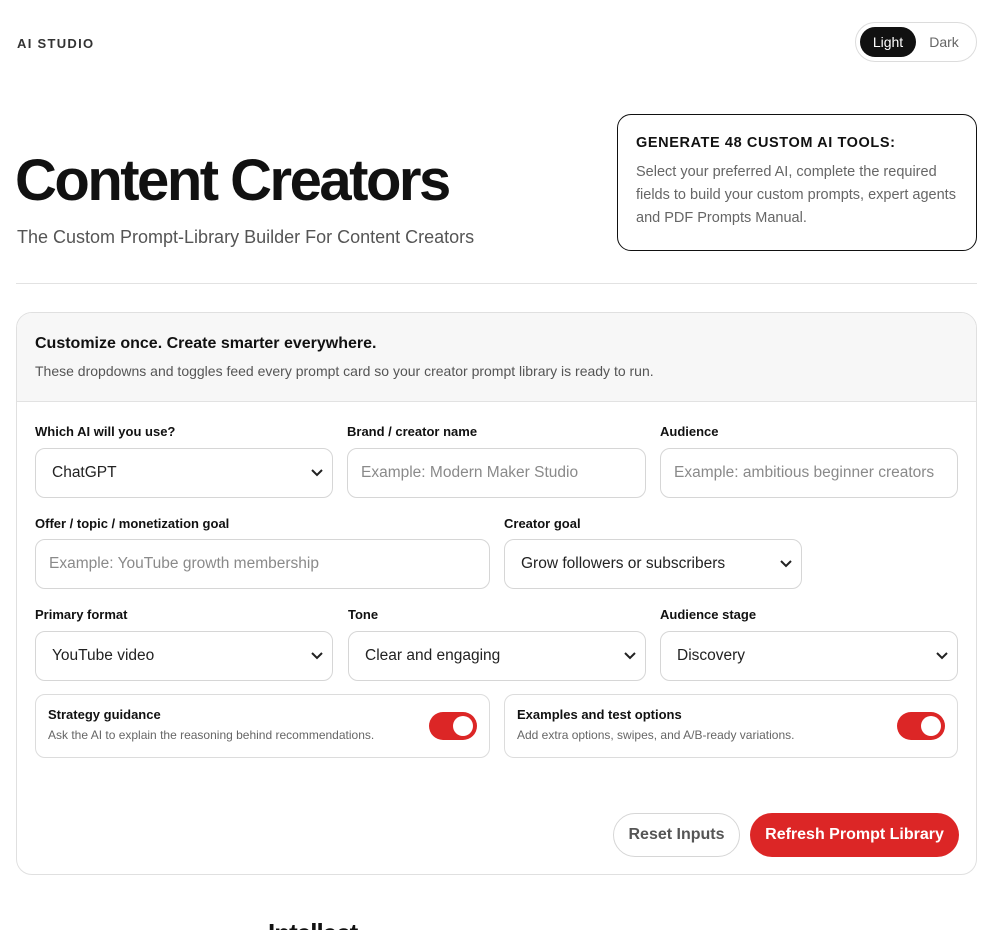 The image size is (990, 930). I want to click on strategy-guidance-title: Strategy guidance, so click(104, 714).